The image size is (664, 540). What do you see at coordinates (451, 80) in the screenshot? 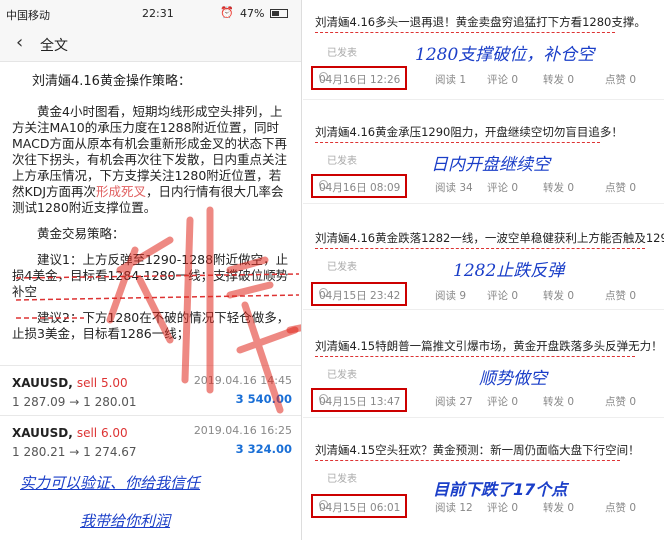
I see `read-count: 阅读 1` at bounding box center [451, 80].